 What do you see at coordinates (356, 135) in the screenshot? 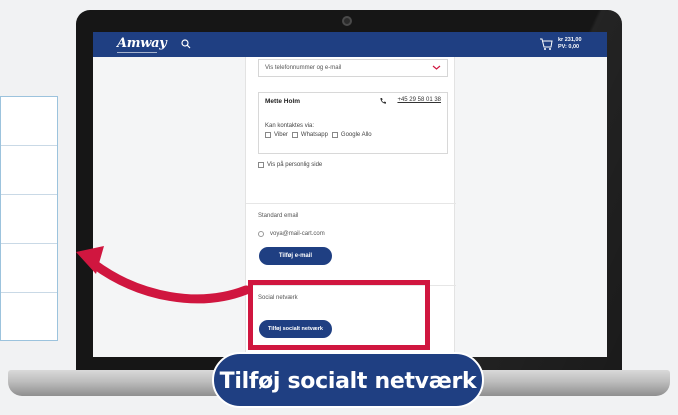
I see `option-label: Google Allo` at bounding box center [356, 135].